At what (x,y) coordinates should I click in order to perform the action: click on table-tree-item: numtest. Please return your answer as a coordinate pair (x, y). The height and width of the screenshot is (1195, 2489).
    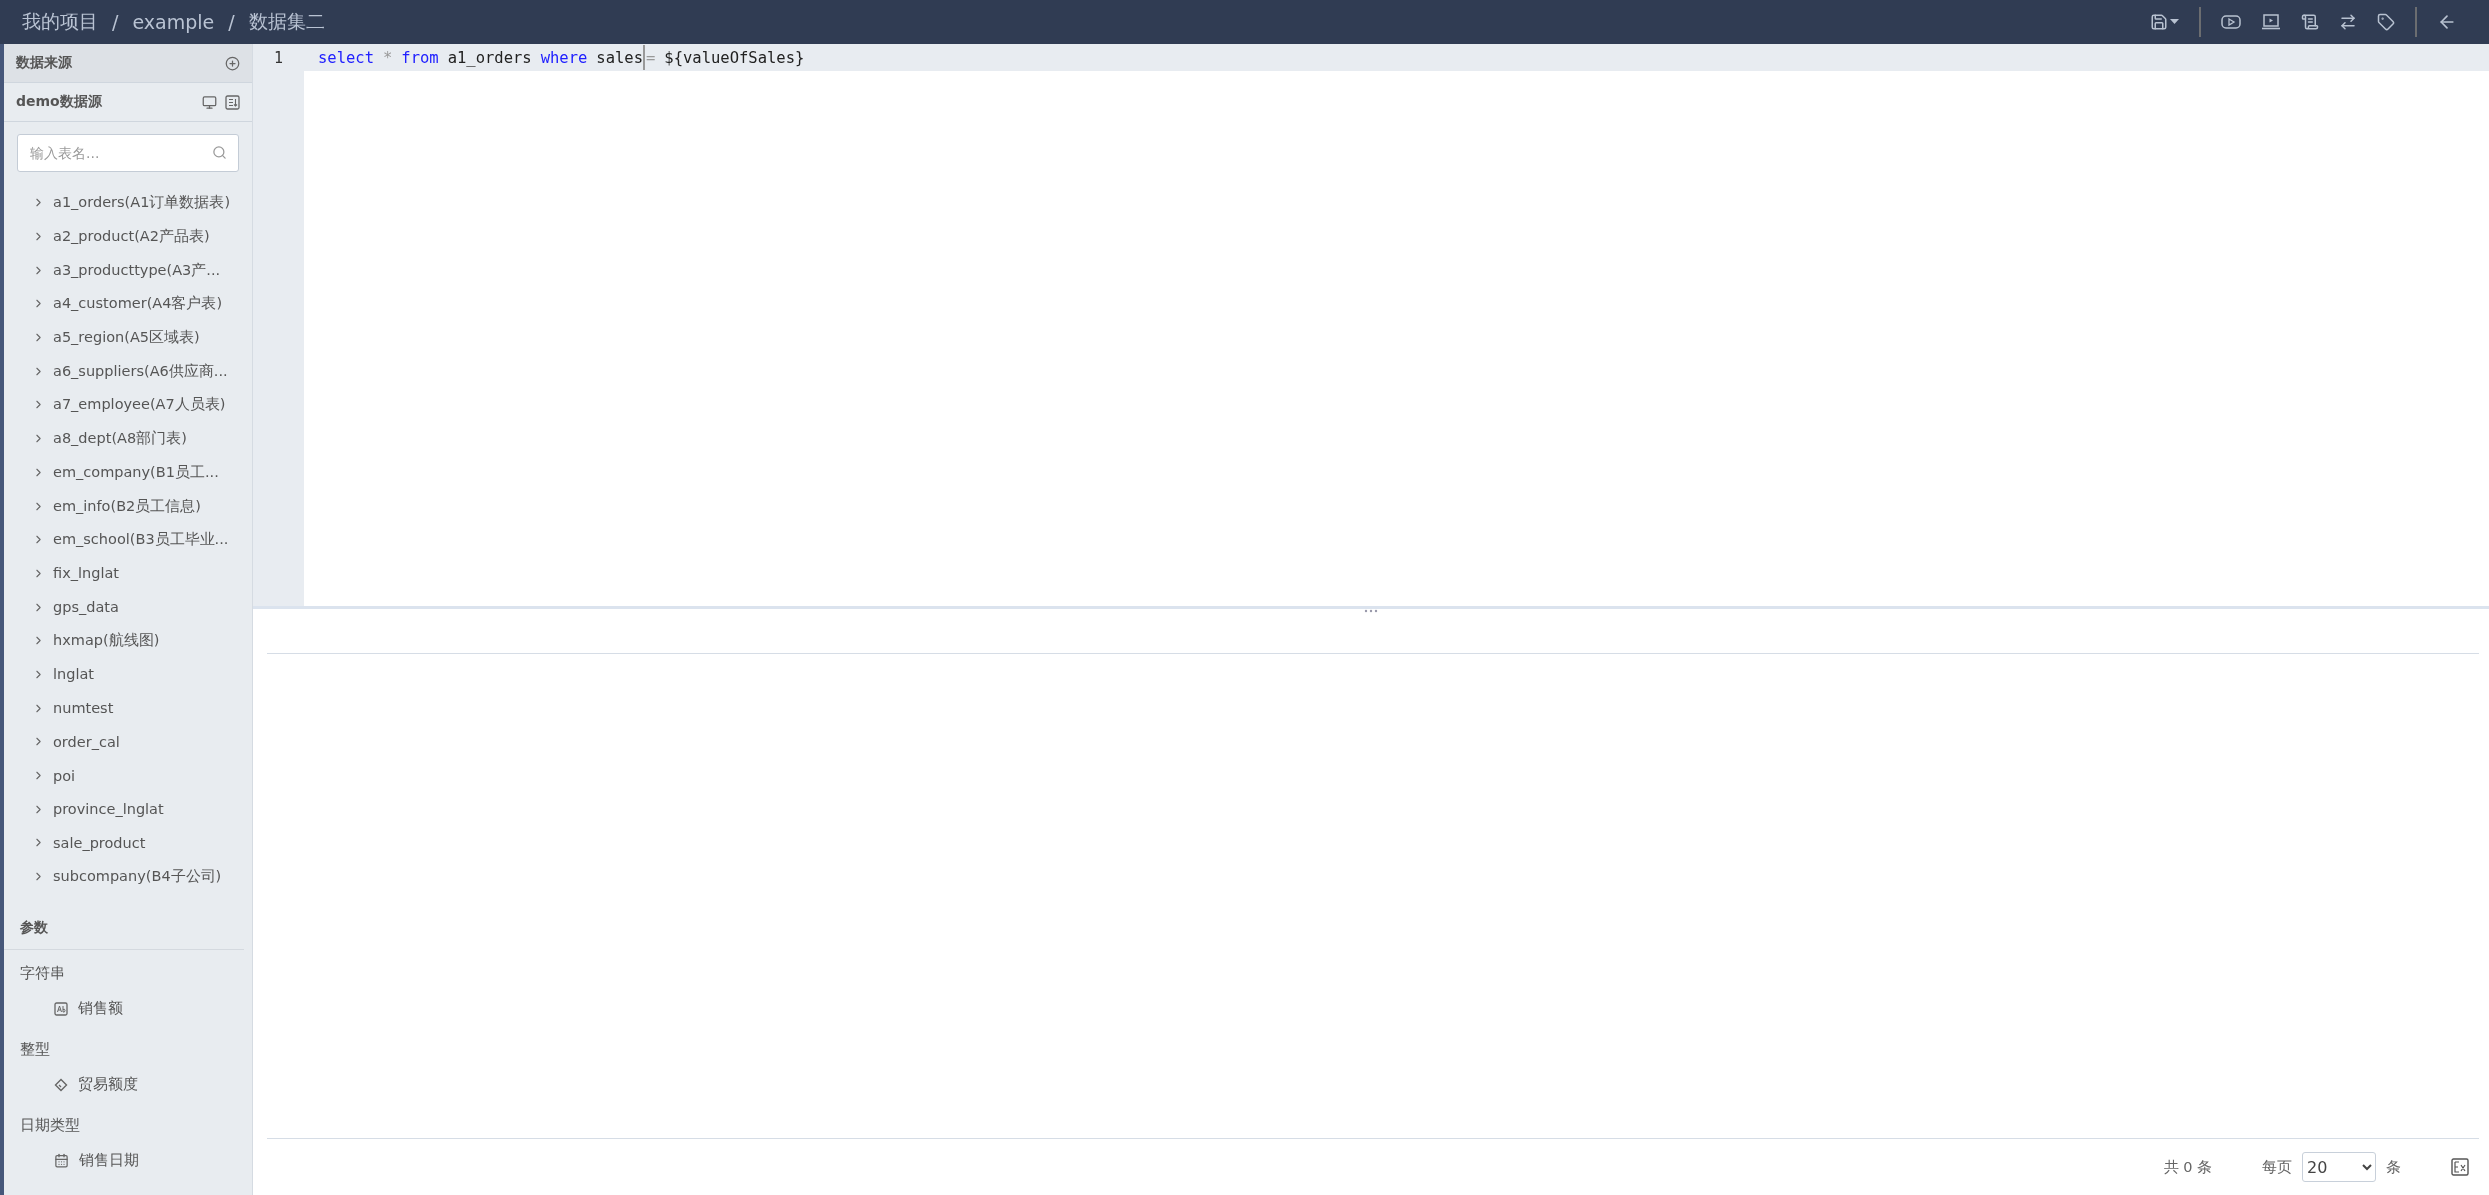
    Looking at the image, I should click on (128, 708).